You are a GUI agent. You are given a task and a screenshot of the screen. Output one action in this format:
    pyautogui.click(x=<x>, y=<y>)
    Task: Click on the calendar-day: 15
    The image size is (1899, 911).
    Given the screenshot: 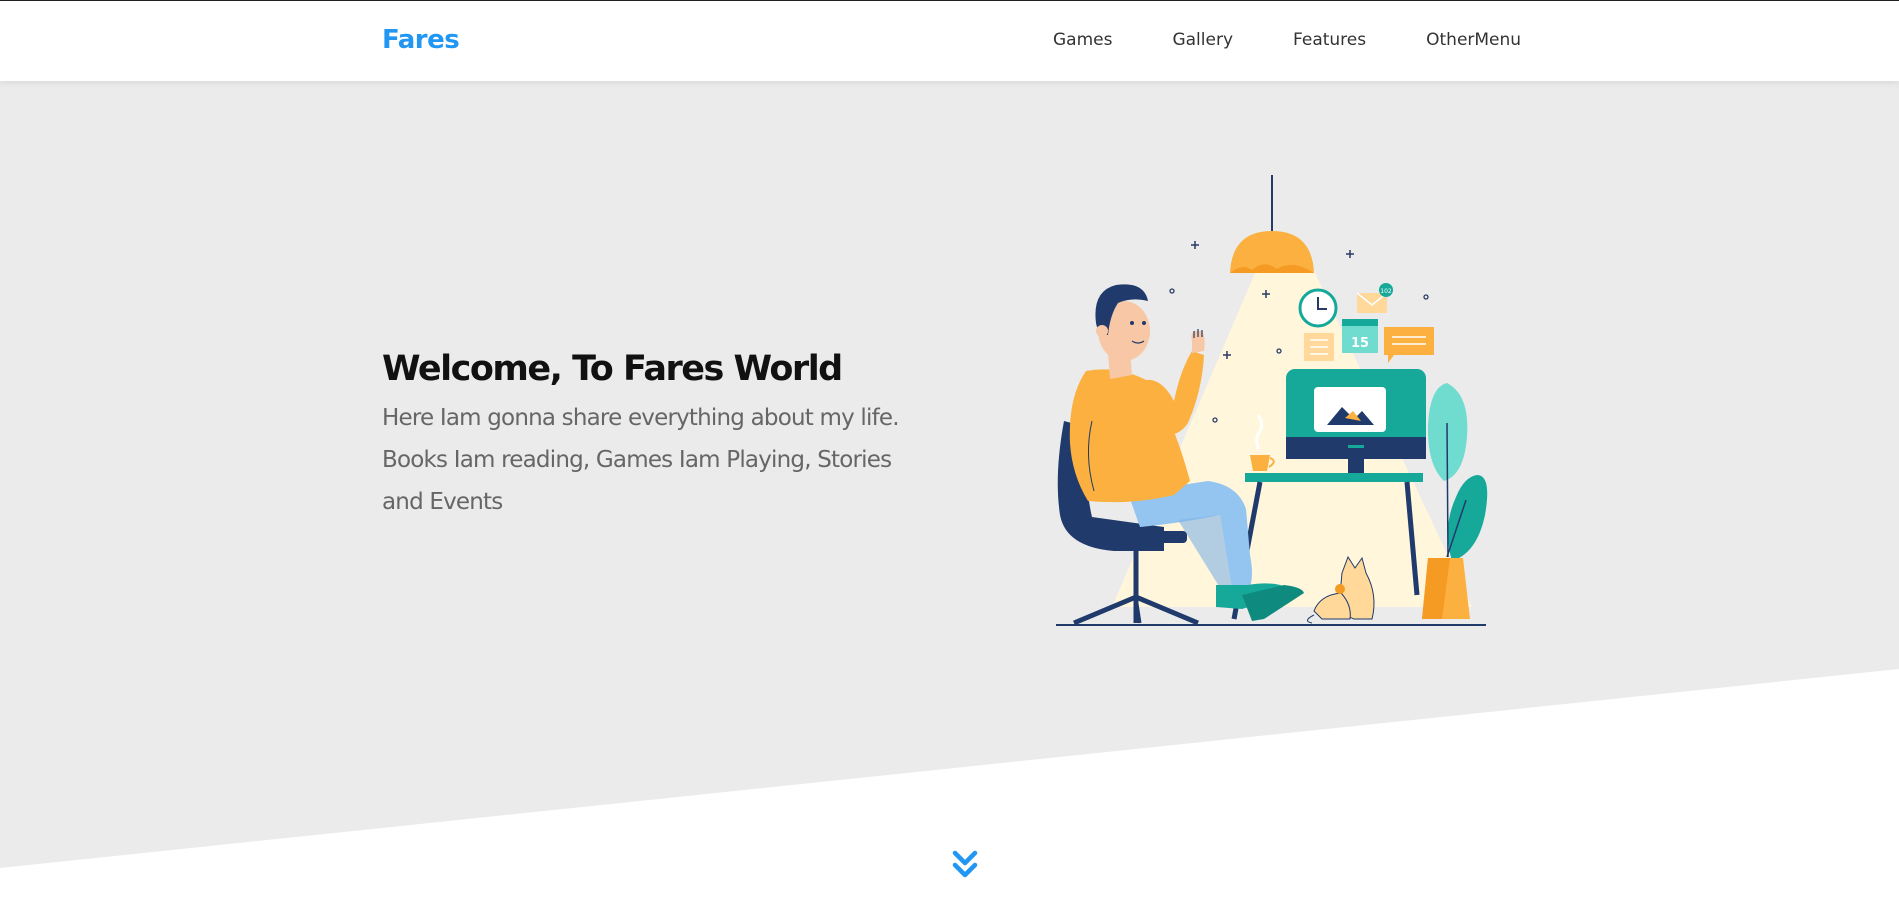 What is the action you would take?
    pyautogui.click(x=1360, y=343)
    